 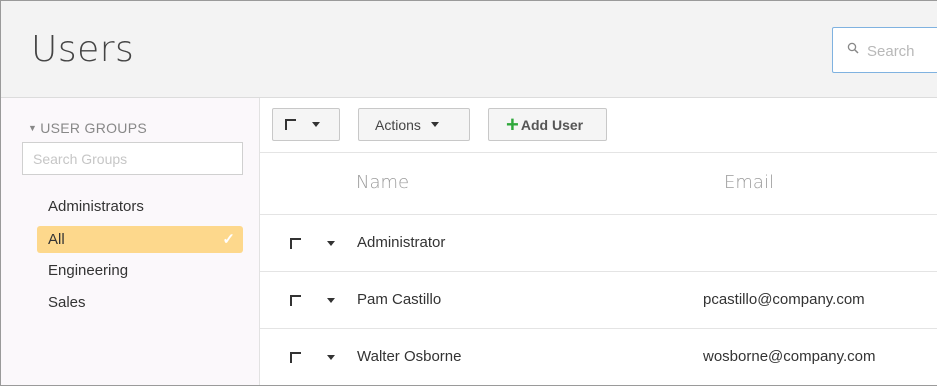 What do you see at coordinates (749, 182) in the screenshot?
I see `column-header-email: Email` at bounding box center [749, 182].